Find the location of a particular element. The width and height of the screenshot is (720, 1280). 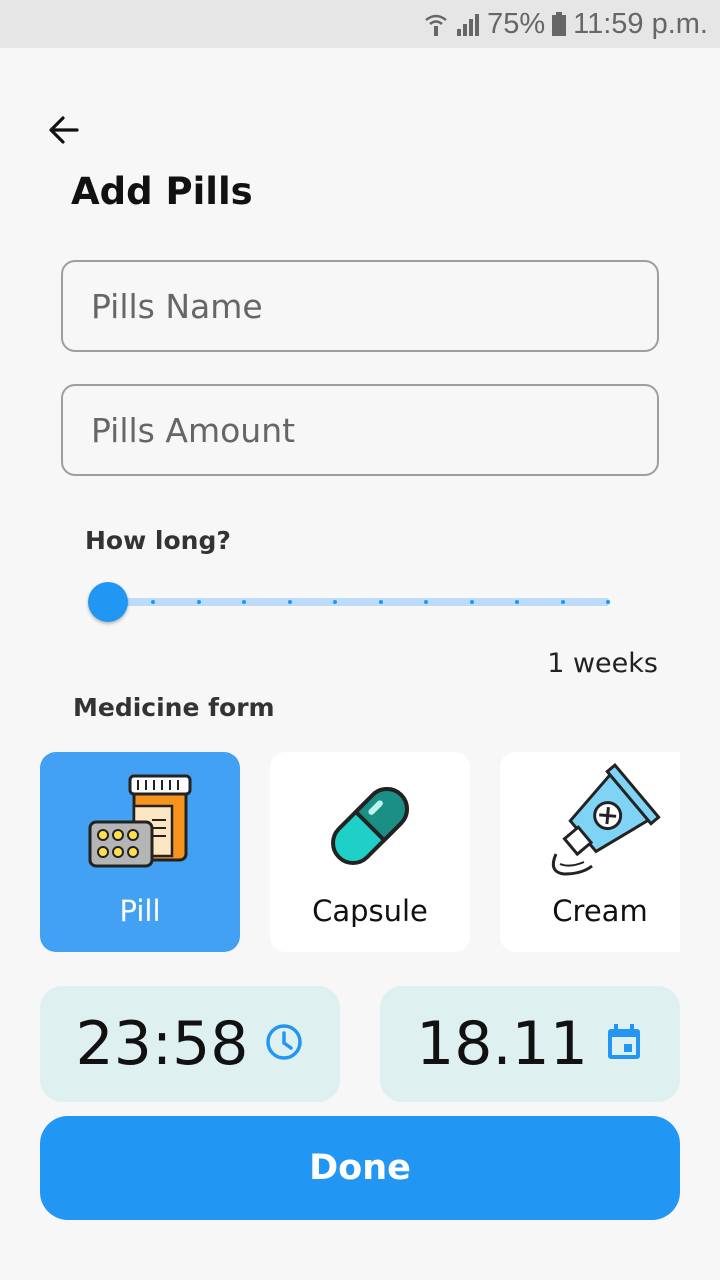

pill-bottle-icon is located at coordinates (140, 822).